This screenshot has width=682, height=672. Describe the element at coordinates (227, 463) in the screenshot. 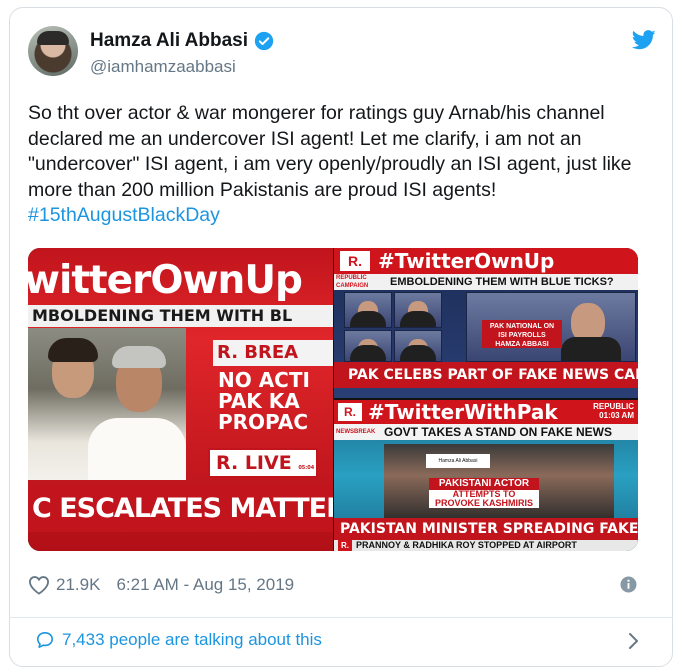

I see `live-r: R.` at that location.